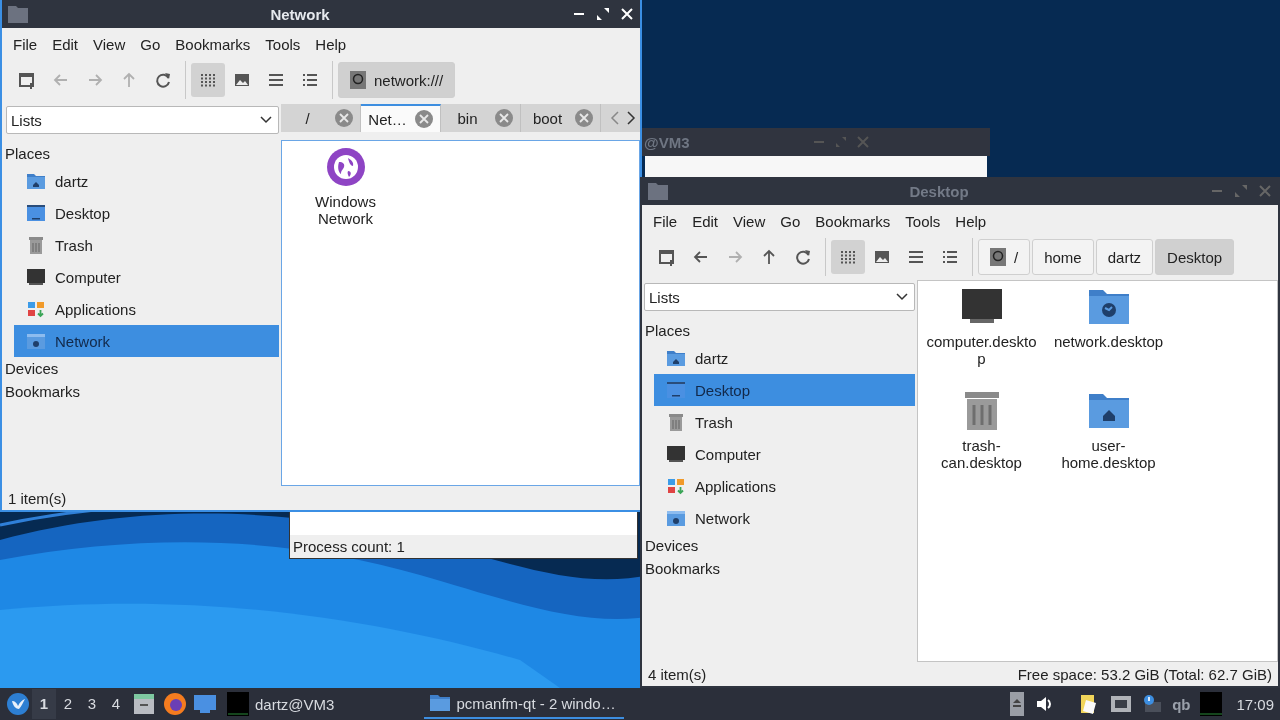 The width and height of the screenshot is (1280, 720). I want to click on path-button: Desktop, so click(1195, 257).